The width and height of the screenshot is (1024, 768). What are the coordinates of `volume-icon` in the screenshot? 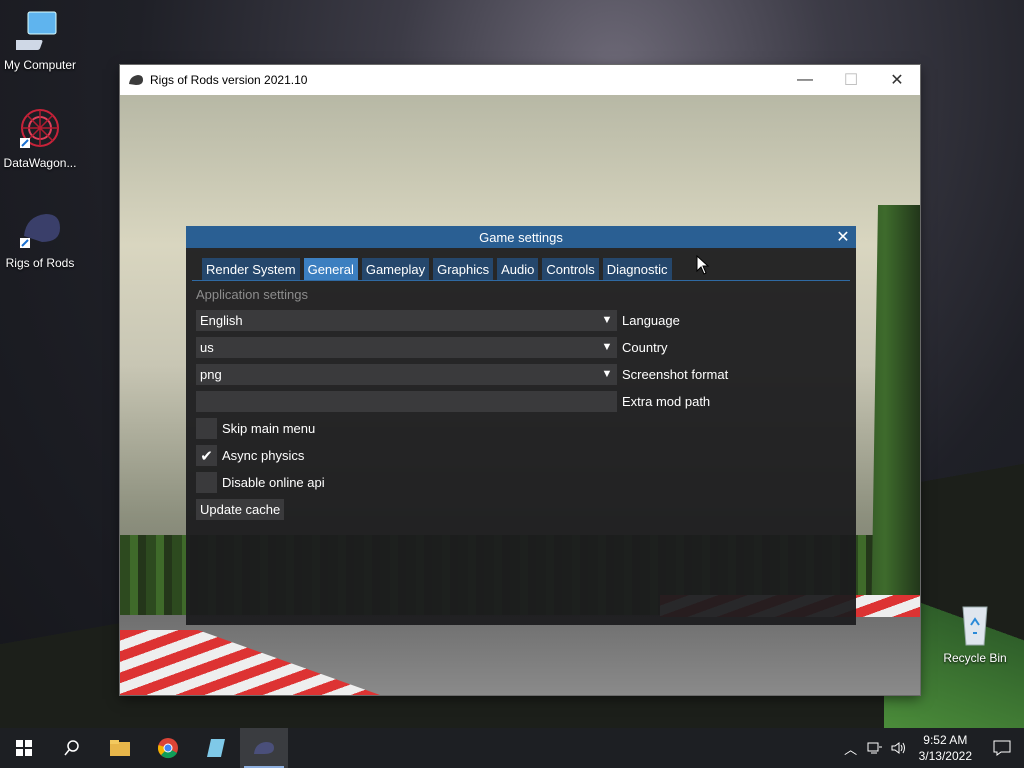 It's located at (899, 748).